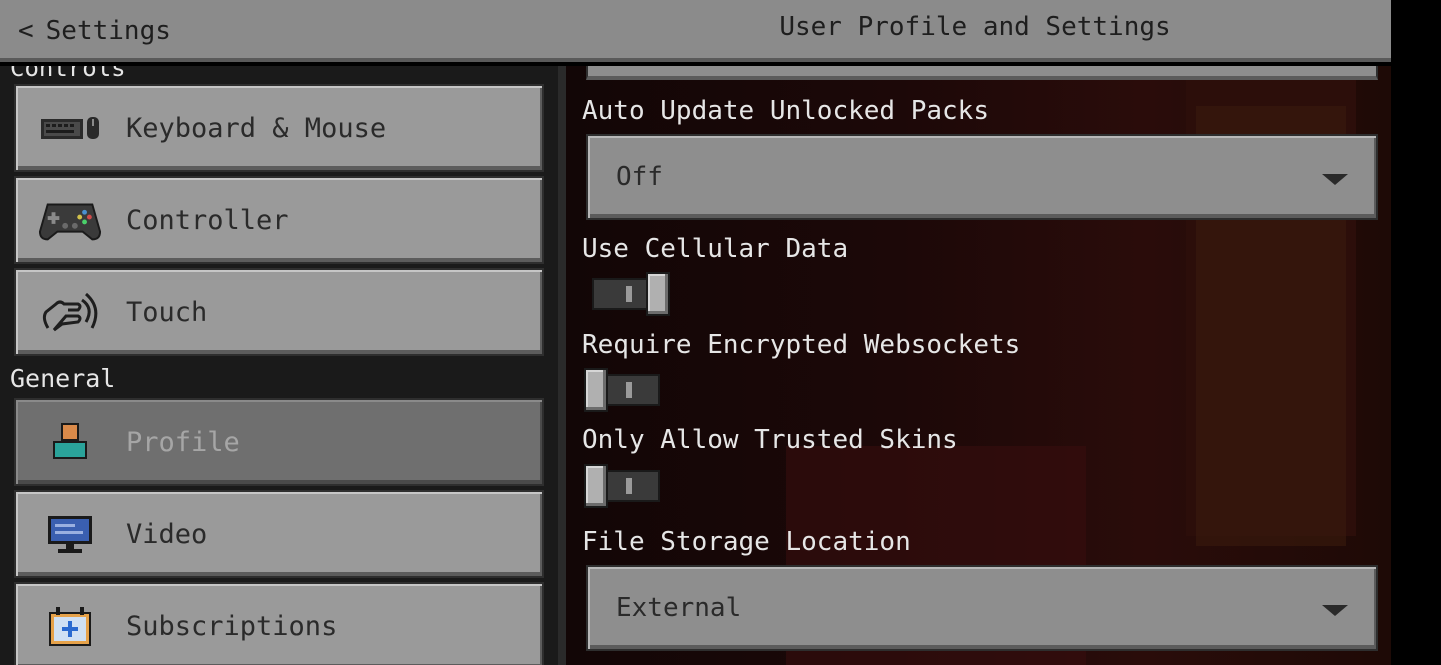  Describe the element at coordinates (256, 128) in the screenshot. I see `sidebar-item-label: Keyboard & Mouse` at that location.